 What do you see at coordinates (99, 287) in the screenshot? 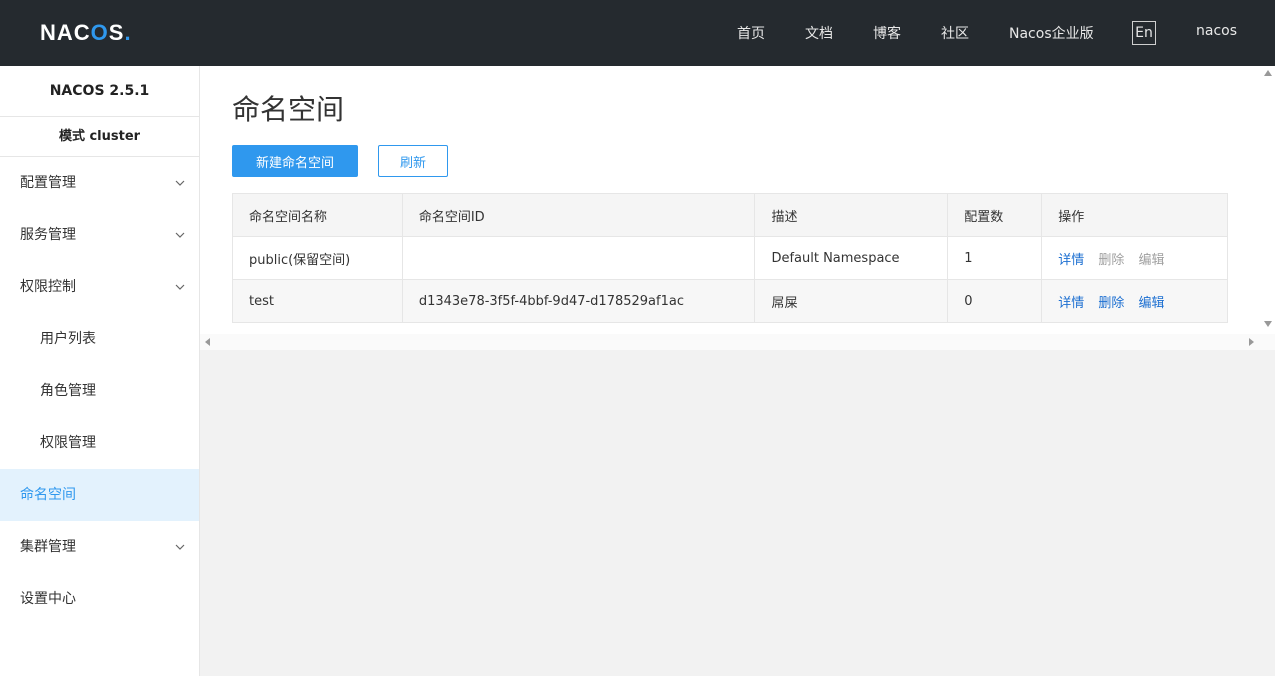
I see `sidebar-item-access-control: 权限控制` at bounding box center [99, 287].